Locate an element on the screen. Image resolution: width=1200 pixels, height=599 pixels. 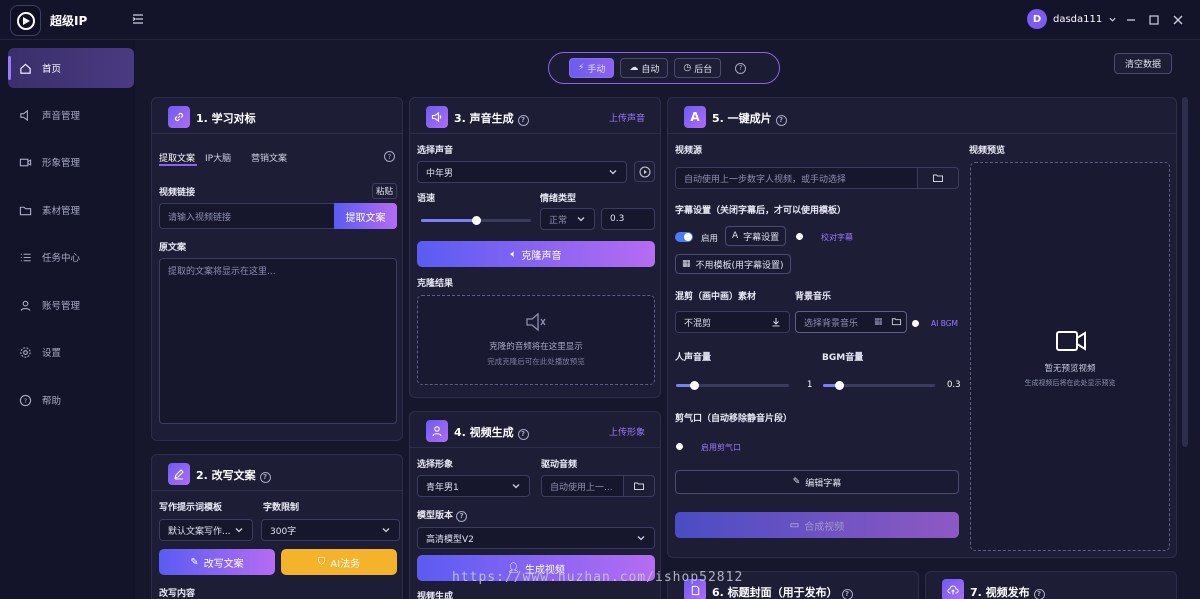
rewrite-content-label: 改写内容 is located at coordinates (177, 594).